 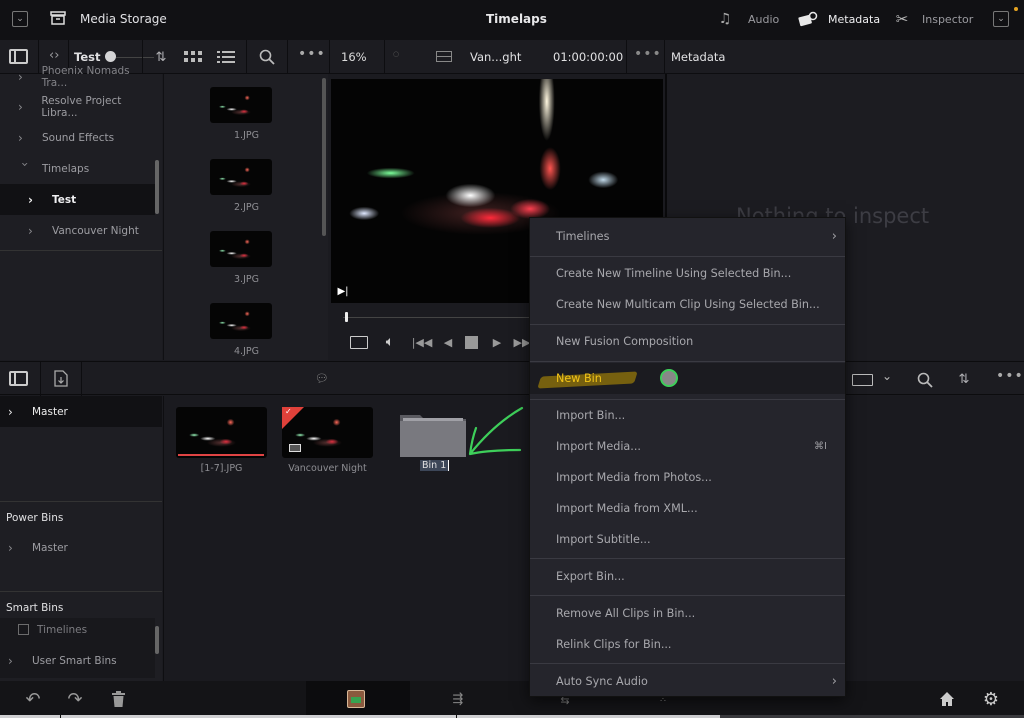 I want to click on toggle-bin-list-button, so click(x=18, y=378).